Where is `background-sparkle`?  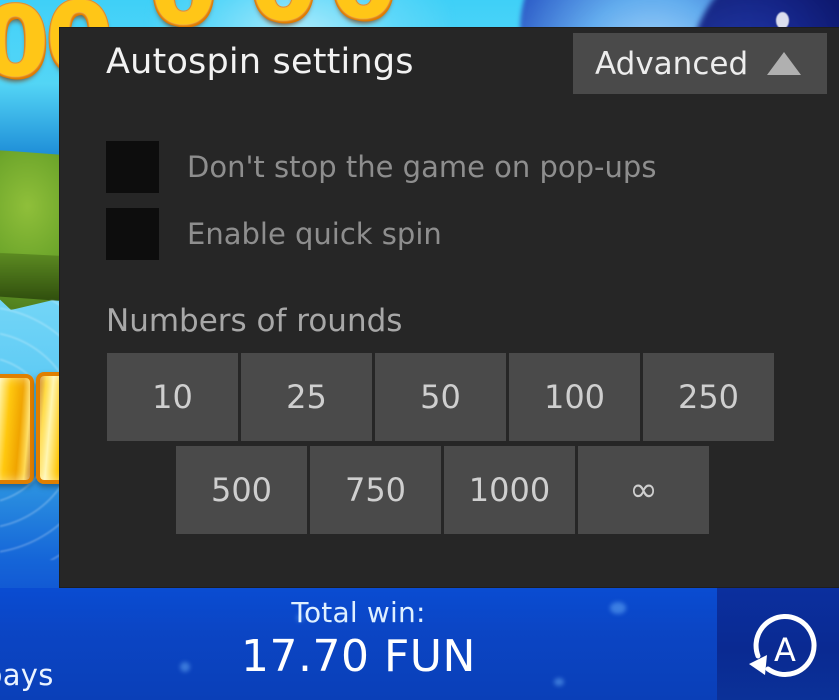 background-sparkle is located at coordinates (782, 20).